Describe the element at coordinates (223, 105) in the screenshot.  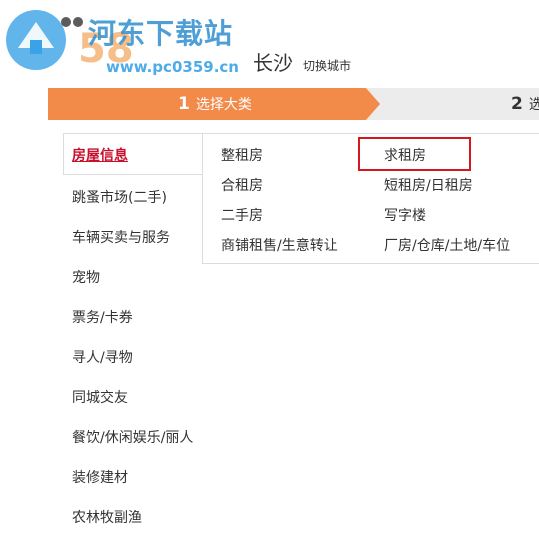
I see `step-1-text: 选择大类` at that location.